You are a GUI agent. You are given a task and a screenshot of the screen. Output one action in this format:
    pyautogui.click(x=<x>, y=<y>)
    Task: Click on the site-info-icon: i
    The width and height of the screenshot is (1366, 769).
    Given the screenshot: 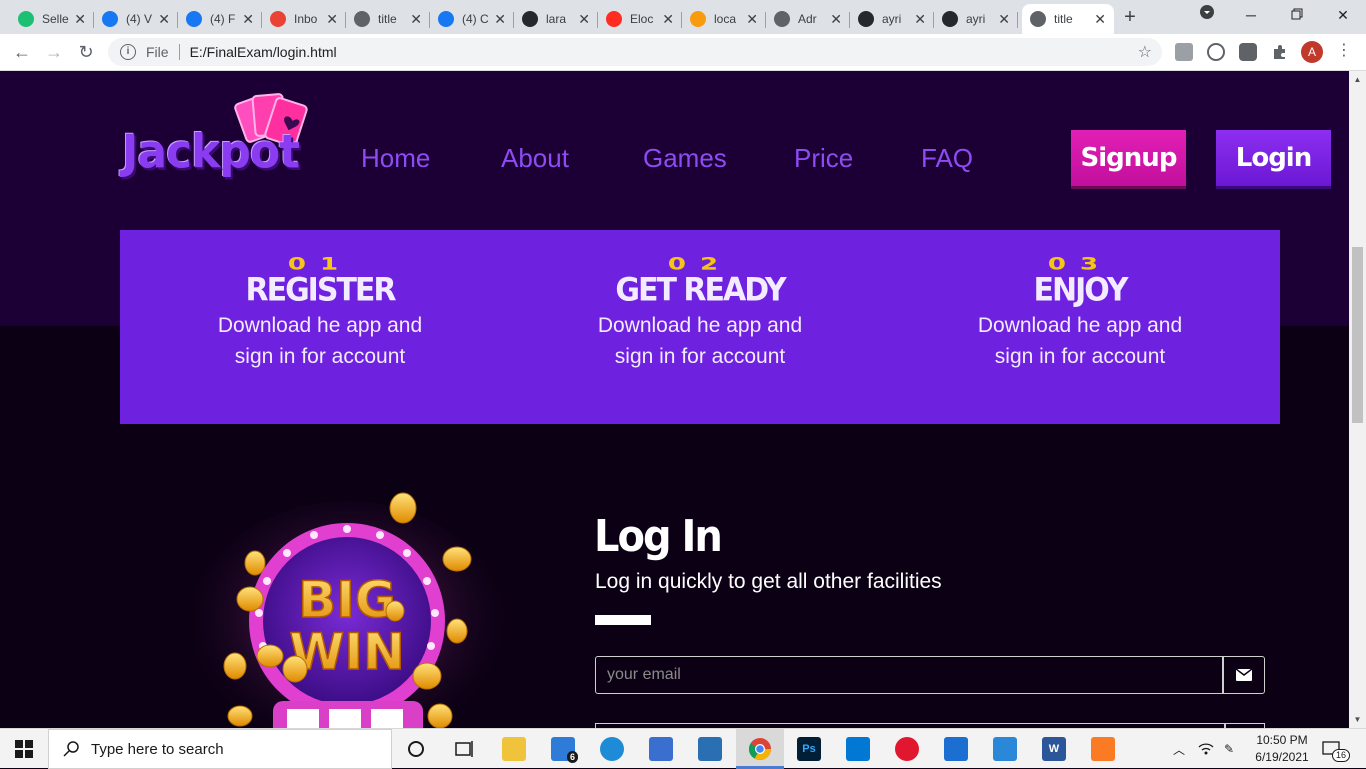 What is the action you would take?
    pyautogui.click(x=128, y=52)
    